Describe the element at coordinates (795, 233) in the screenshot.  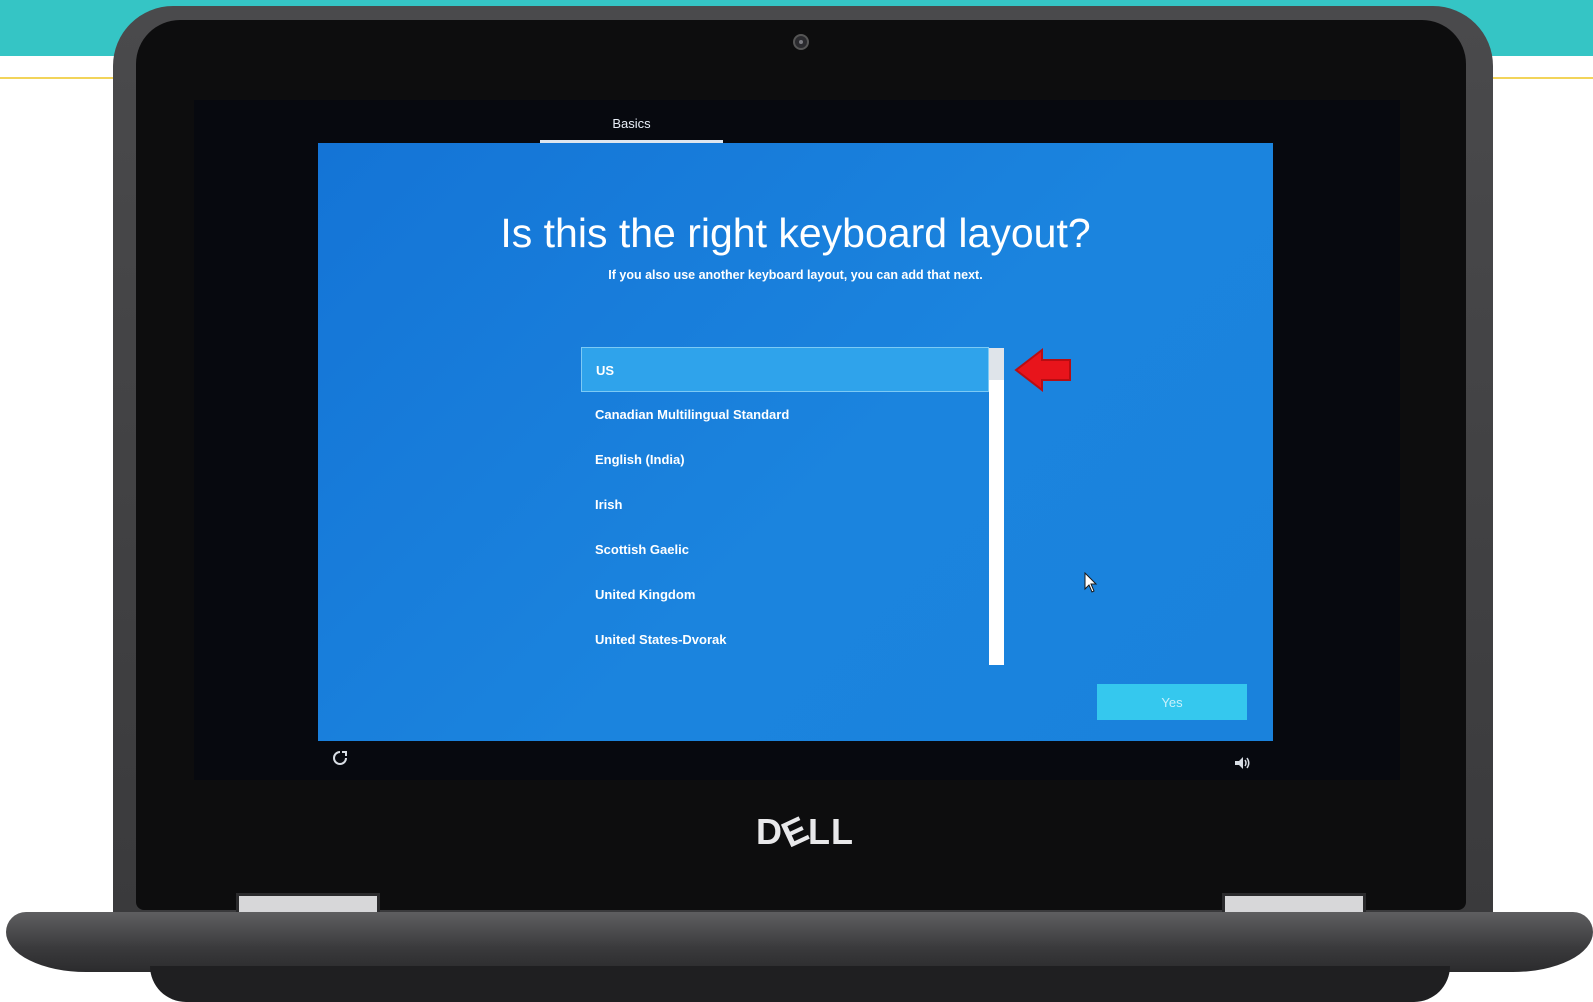
I see `page-title: Is this the right keyboard layout?` at that location.